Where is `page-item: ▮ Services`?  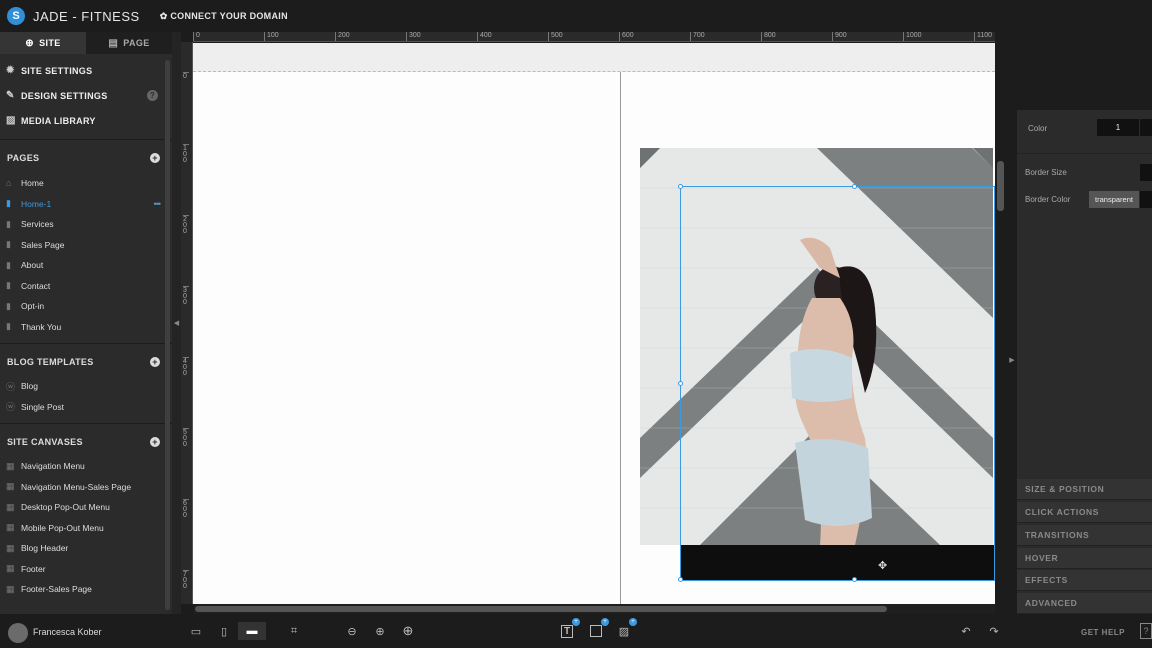
page-item: ▮ Services is located at coordinates (86, 224).